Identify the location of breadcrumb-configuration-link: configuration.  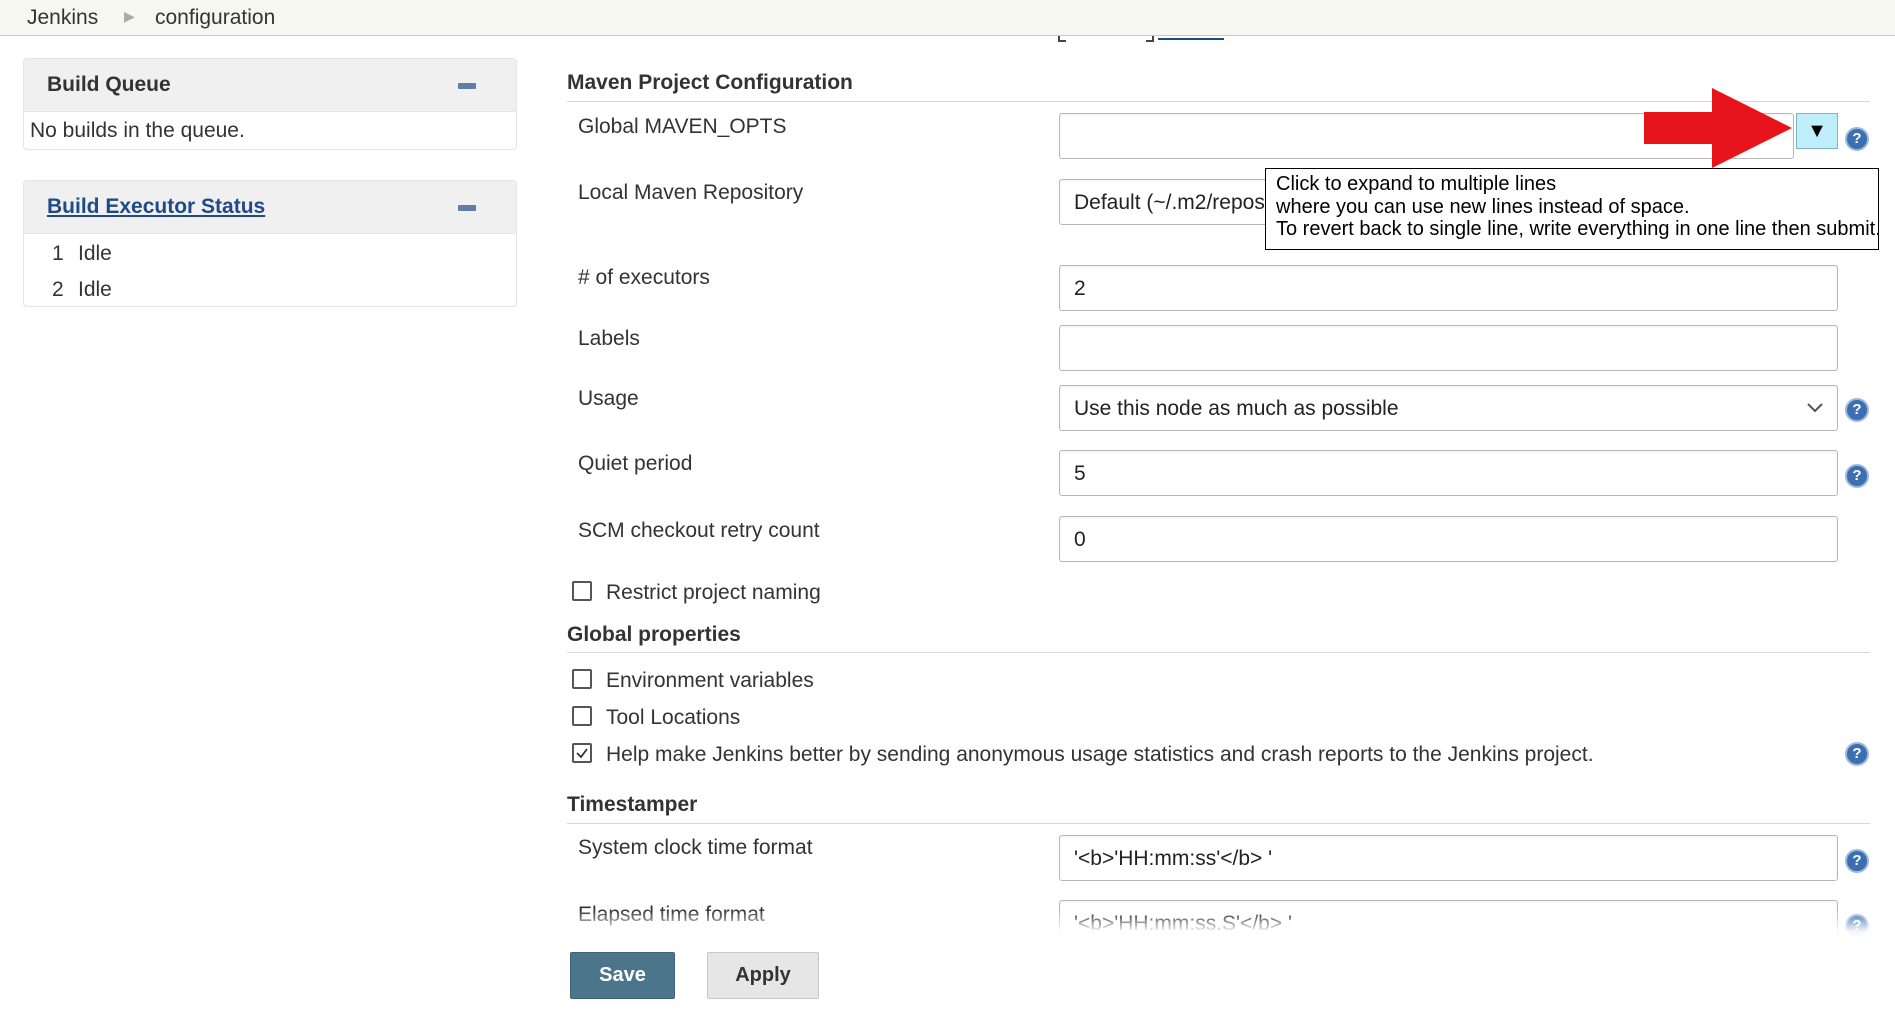
(215, 18).